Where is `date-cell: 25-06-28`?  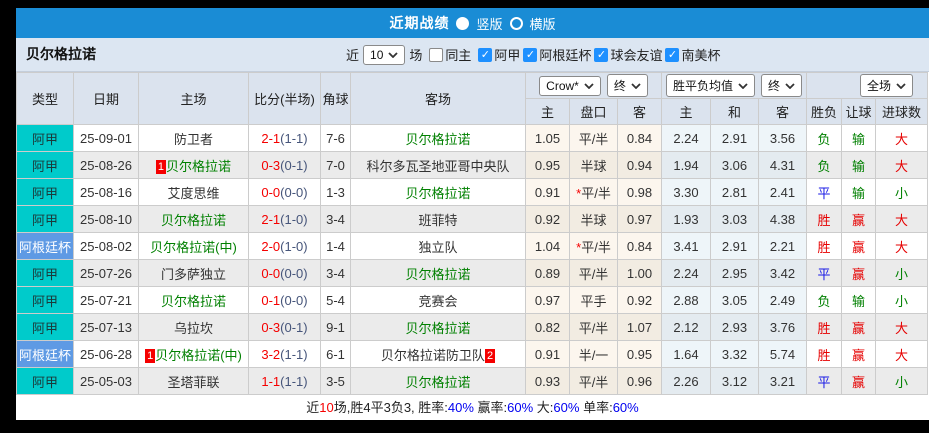
date-cell: 25-06-28 is located at coordinates (106, 354).